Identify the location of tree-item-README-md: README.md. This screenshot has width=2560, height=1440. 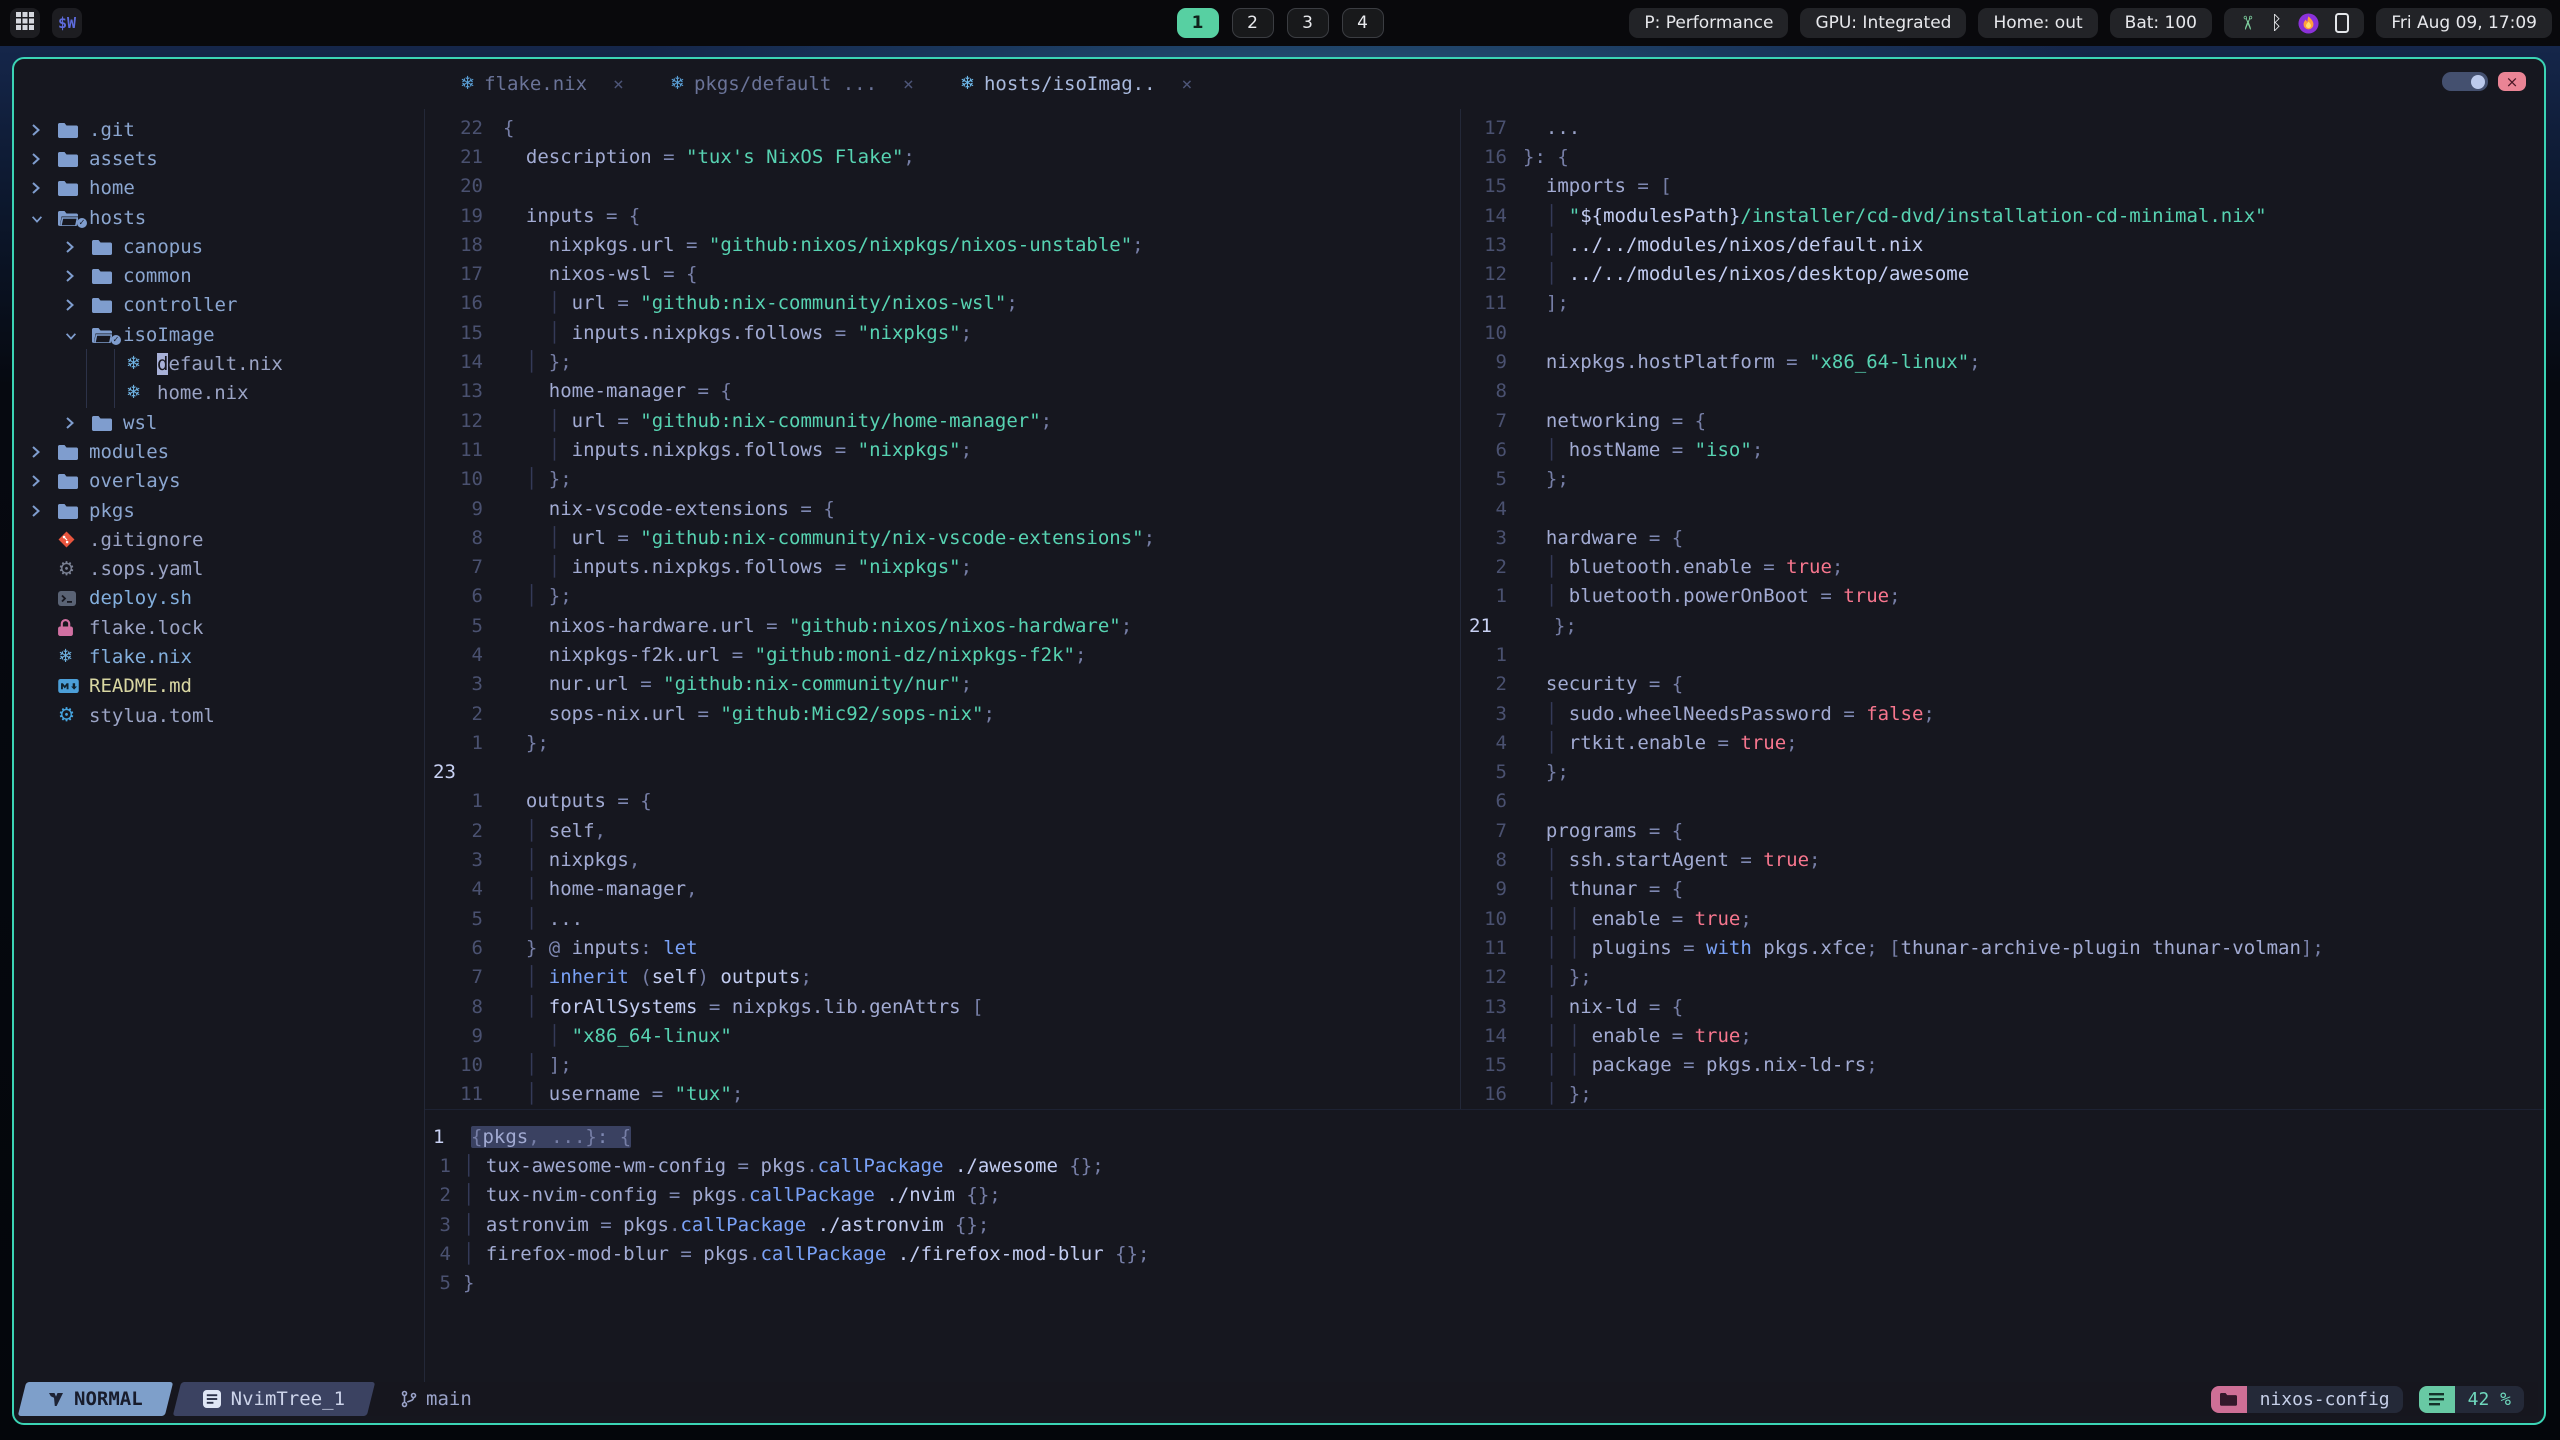
(219, 686).